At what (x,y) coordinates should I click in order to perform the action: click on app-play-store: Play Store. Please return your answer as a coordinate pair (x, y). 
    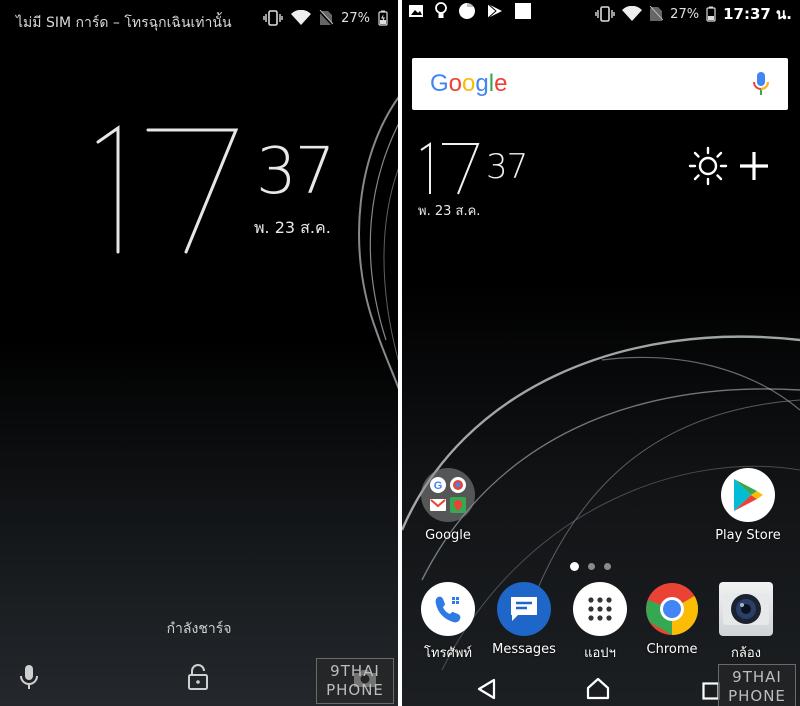
    Looking at the image, I should click on (748, 505).